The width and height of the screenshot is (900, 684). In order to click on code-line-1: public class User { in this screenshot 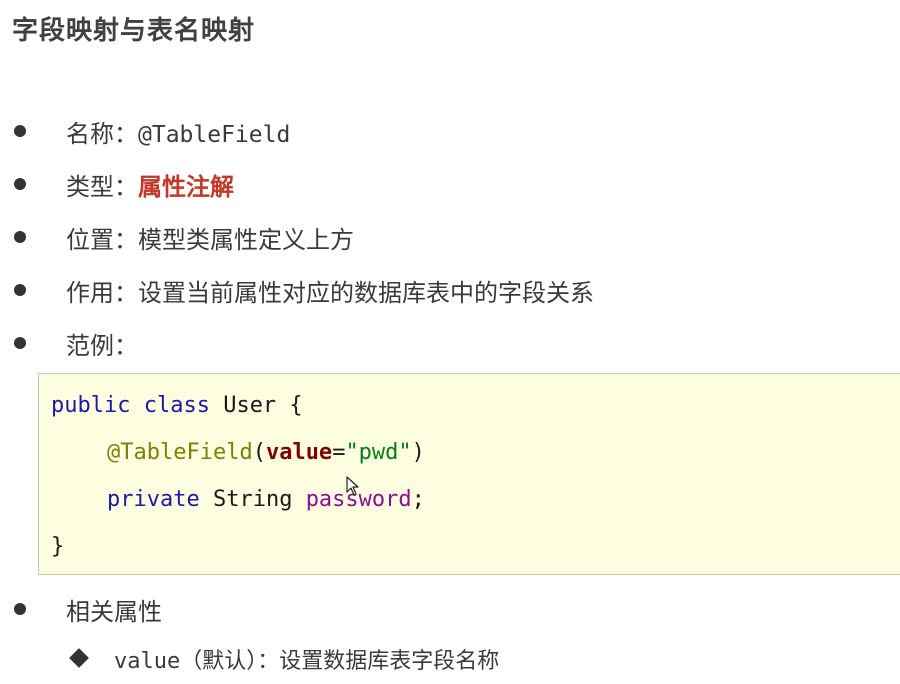, I will do `click(177, 405)`.